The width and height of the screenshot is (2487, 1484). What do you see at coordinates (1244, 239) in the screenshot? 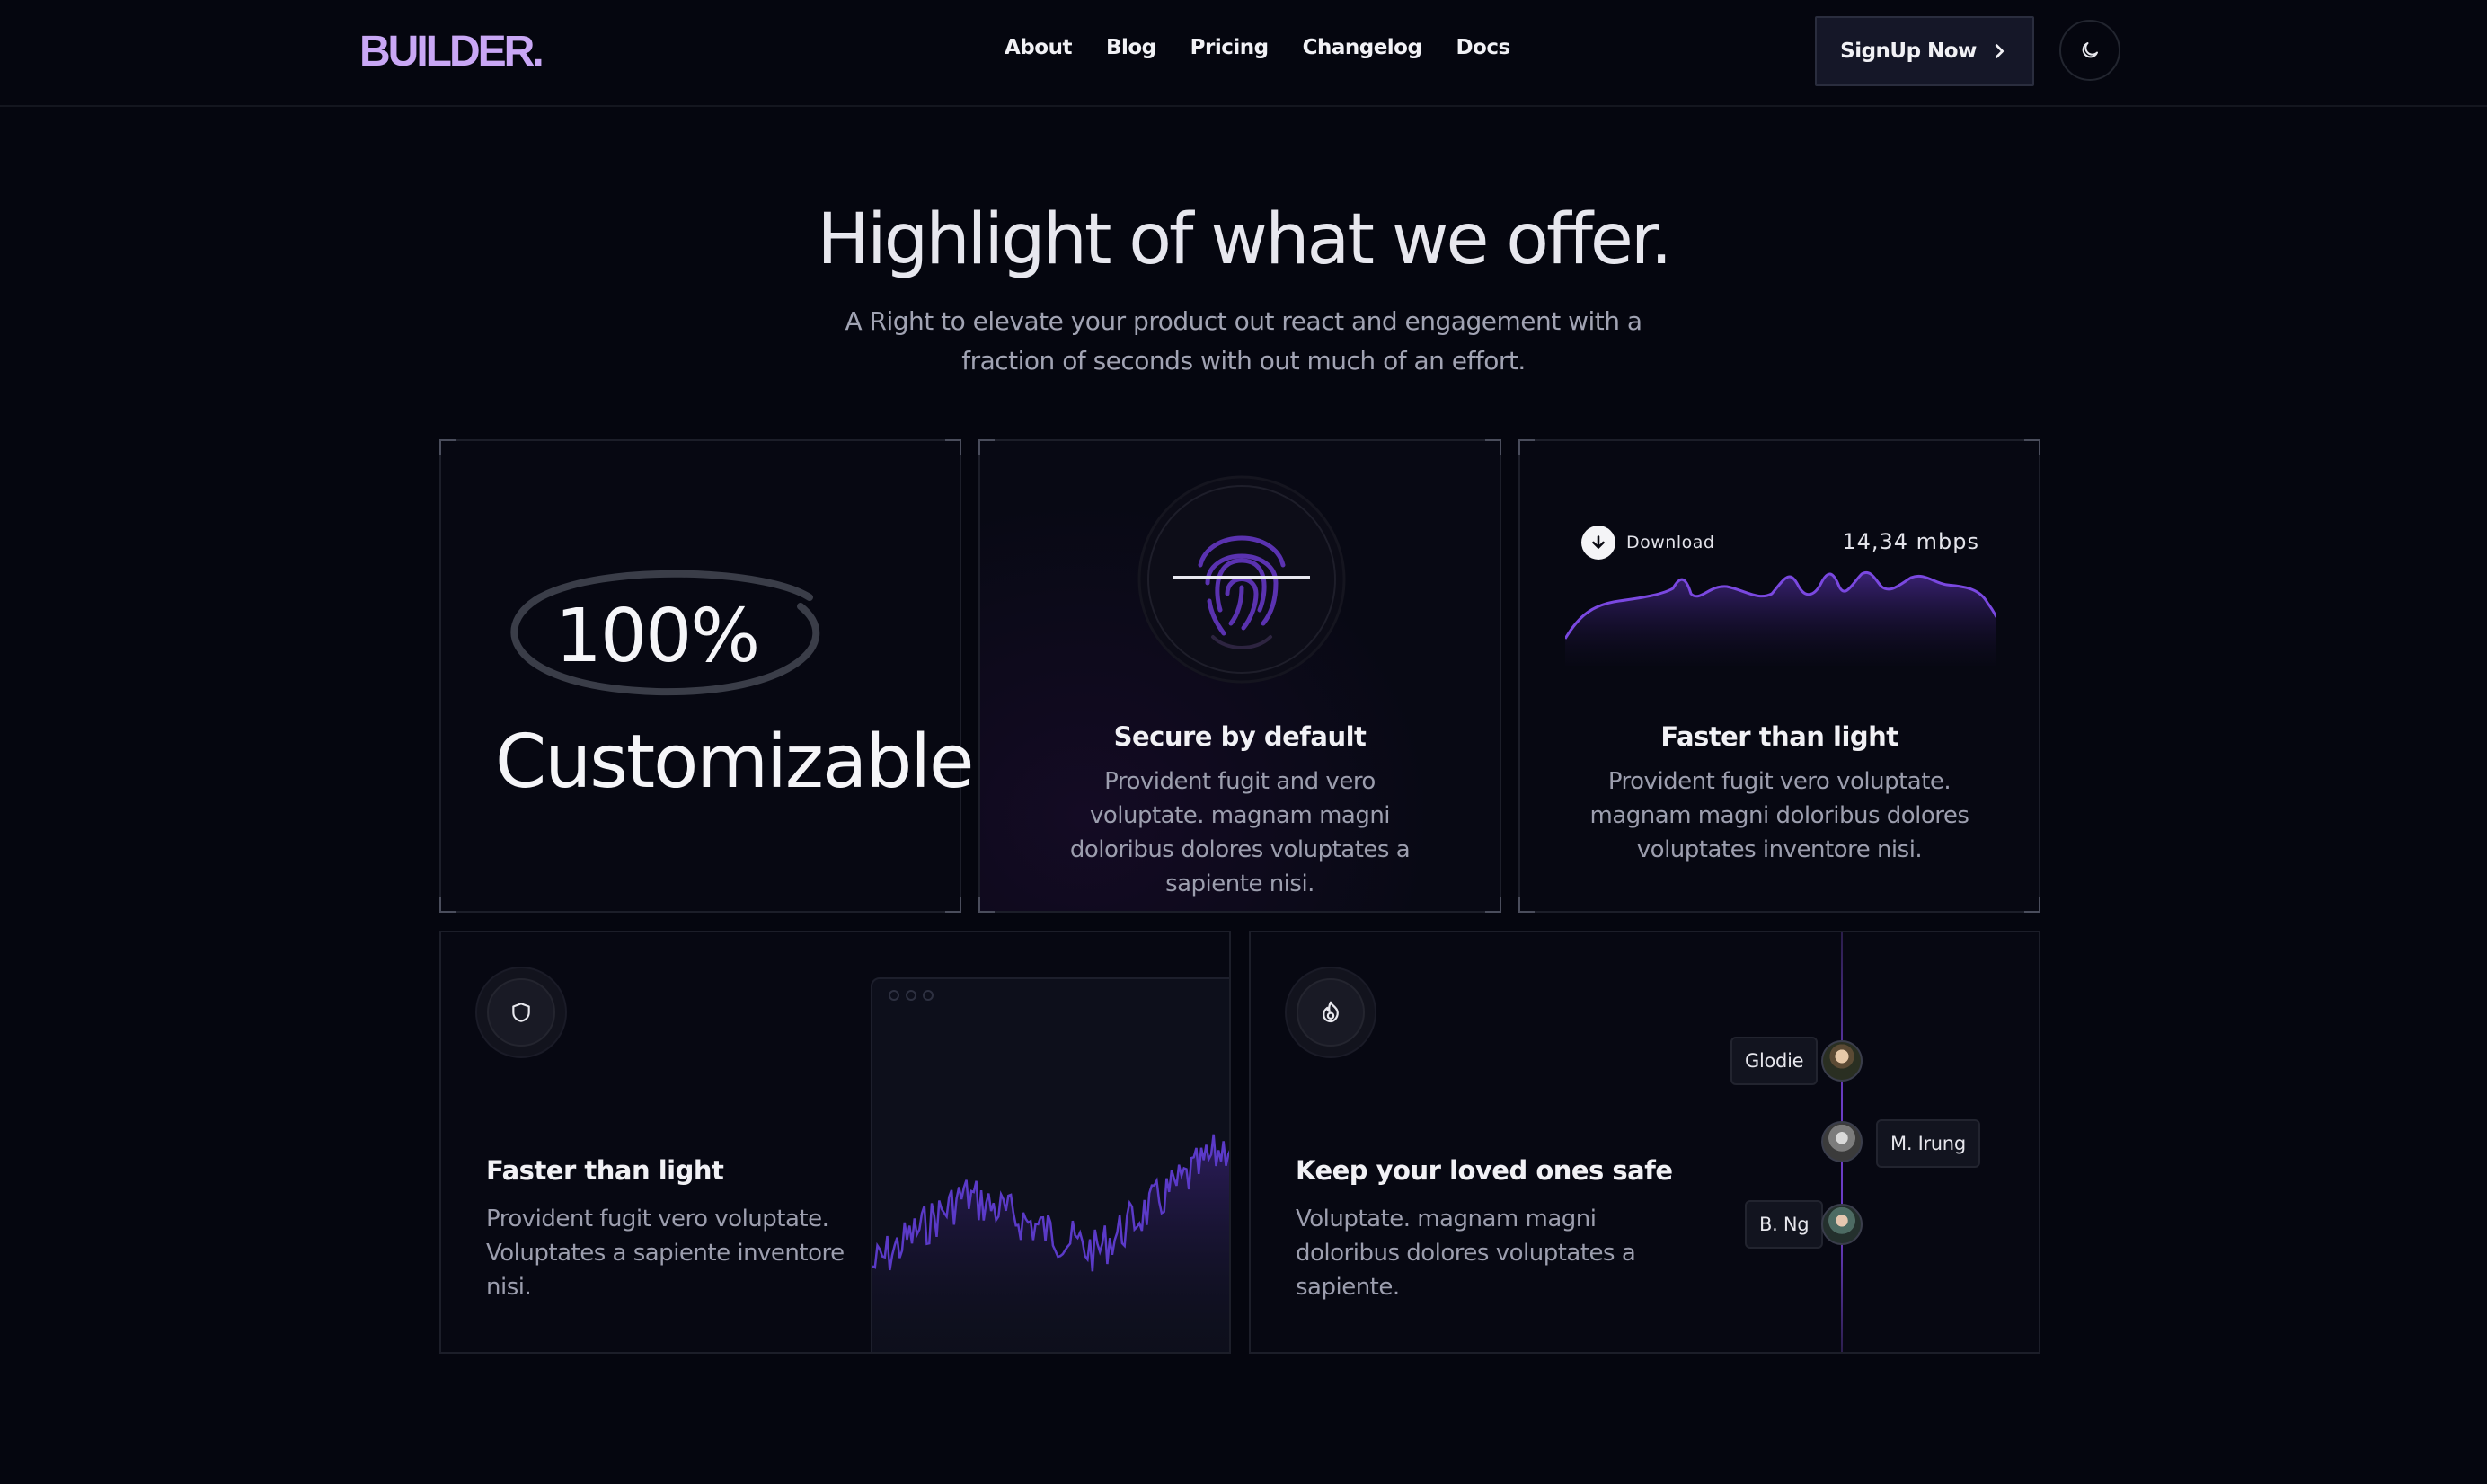
I see `page-title: Highlight of what we offer.` at bounding box center [1244, 239].